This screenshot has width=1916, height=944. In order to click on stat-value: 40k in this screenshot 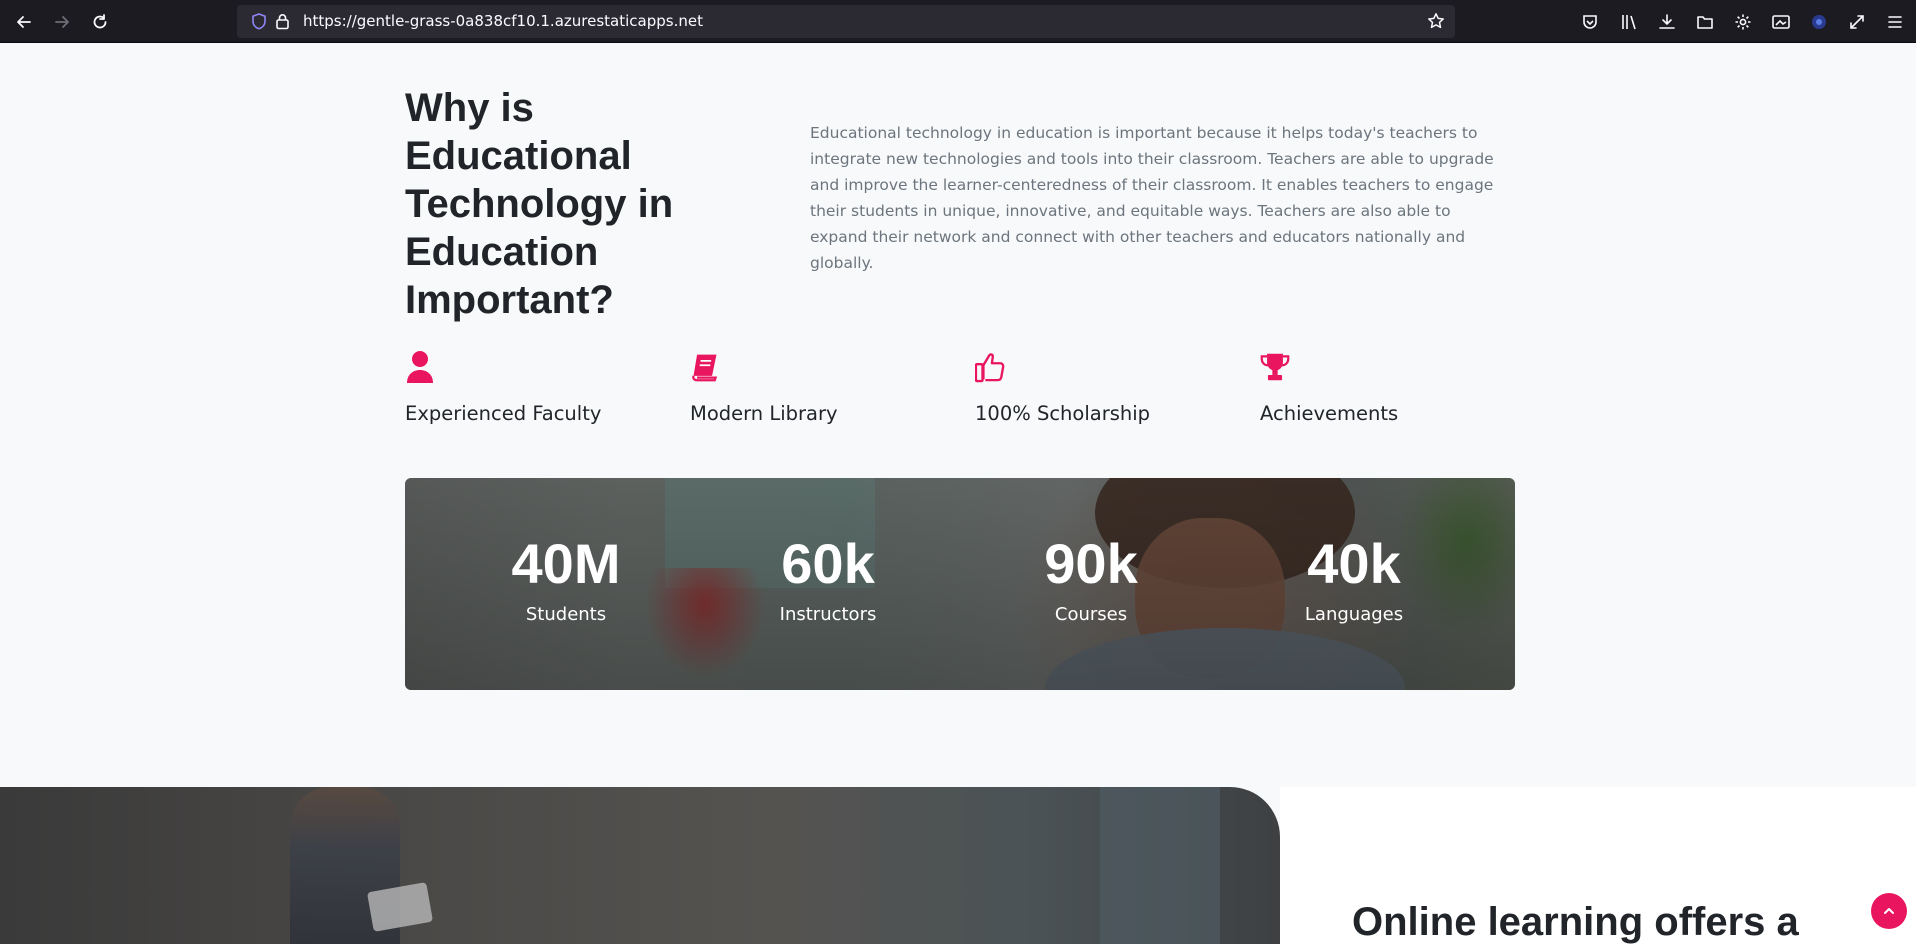, I will do `click(1354, 563)`.